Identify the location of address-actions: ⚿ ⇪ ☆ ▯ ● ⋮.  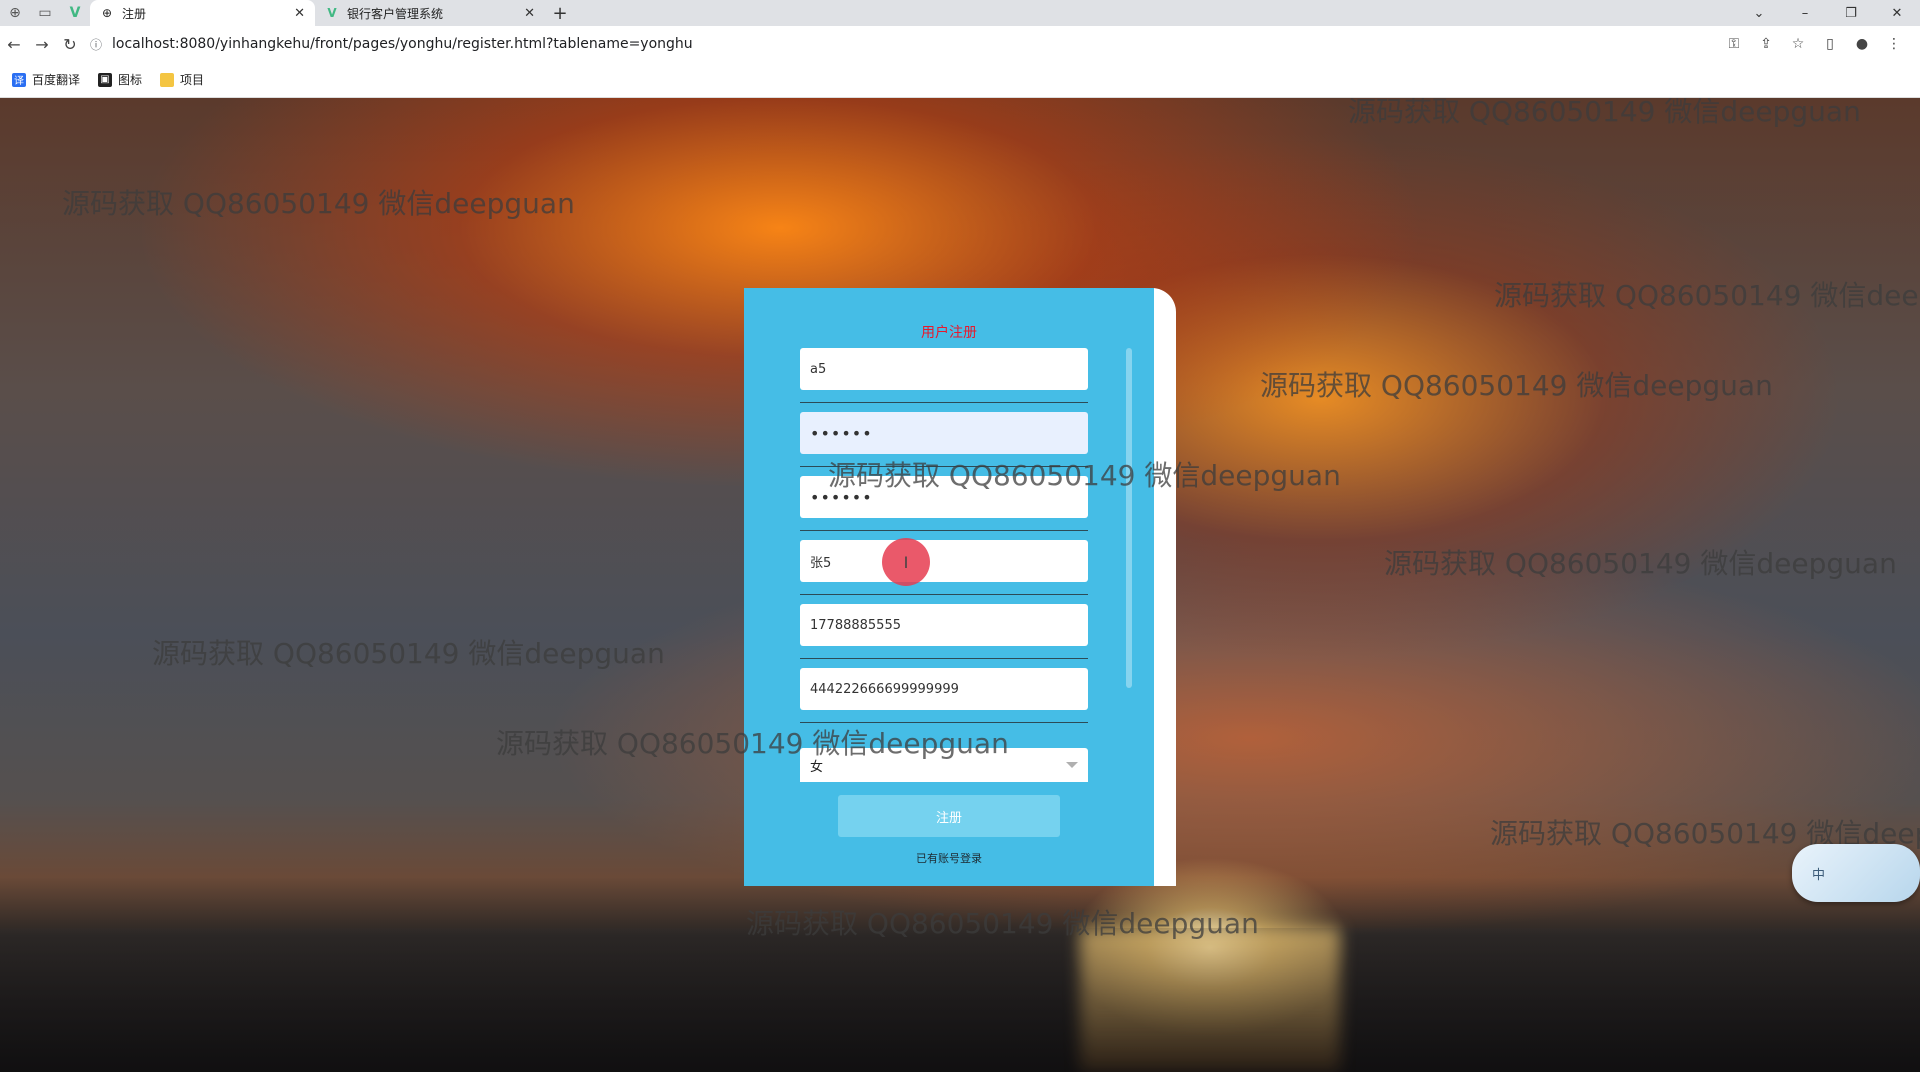
(1814, 44).